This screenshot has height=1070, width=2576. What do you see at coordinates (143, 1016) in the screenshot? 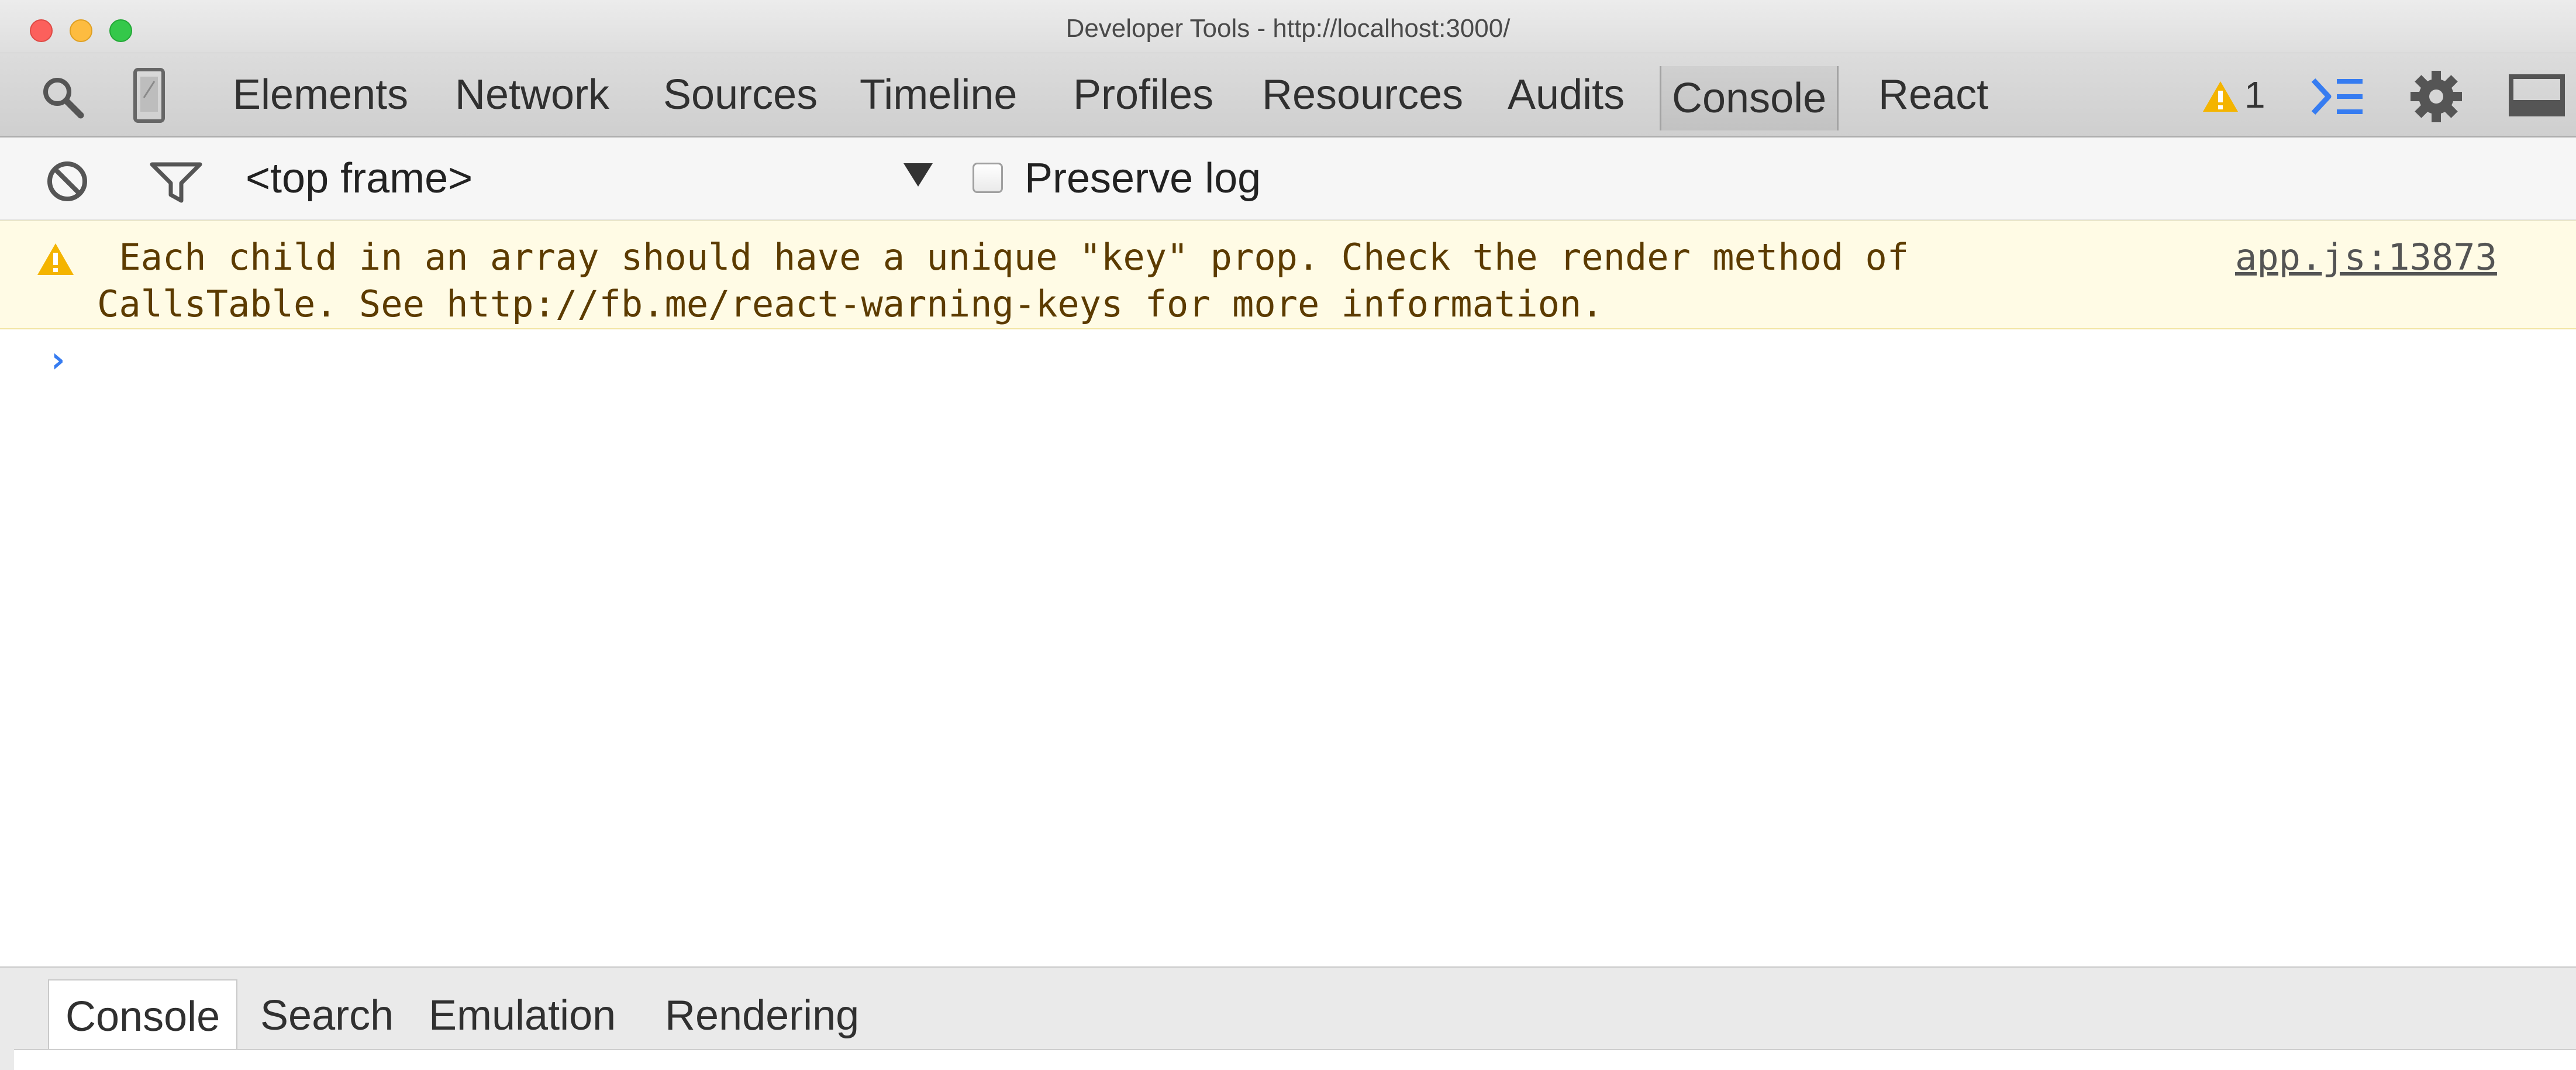
I see `drawer-tab-console: Console` at bounding box center [143, 1016].